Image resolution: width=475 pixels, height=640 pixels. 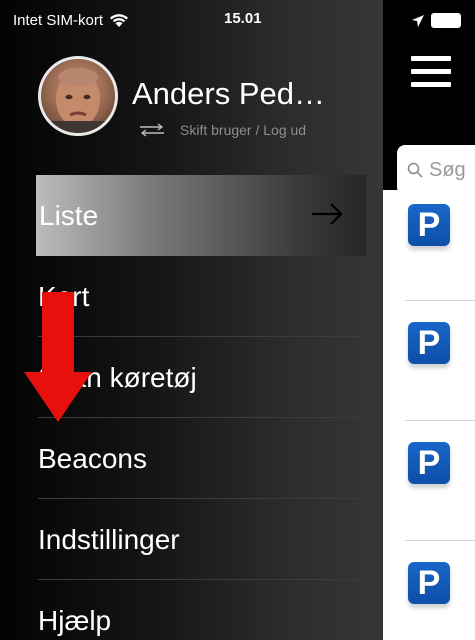 I want to click on wifi-icon, so click(x=119, y=20).